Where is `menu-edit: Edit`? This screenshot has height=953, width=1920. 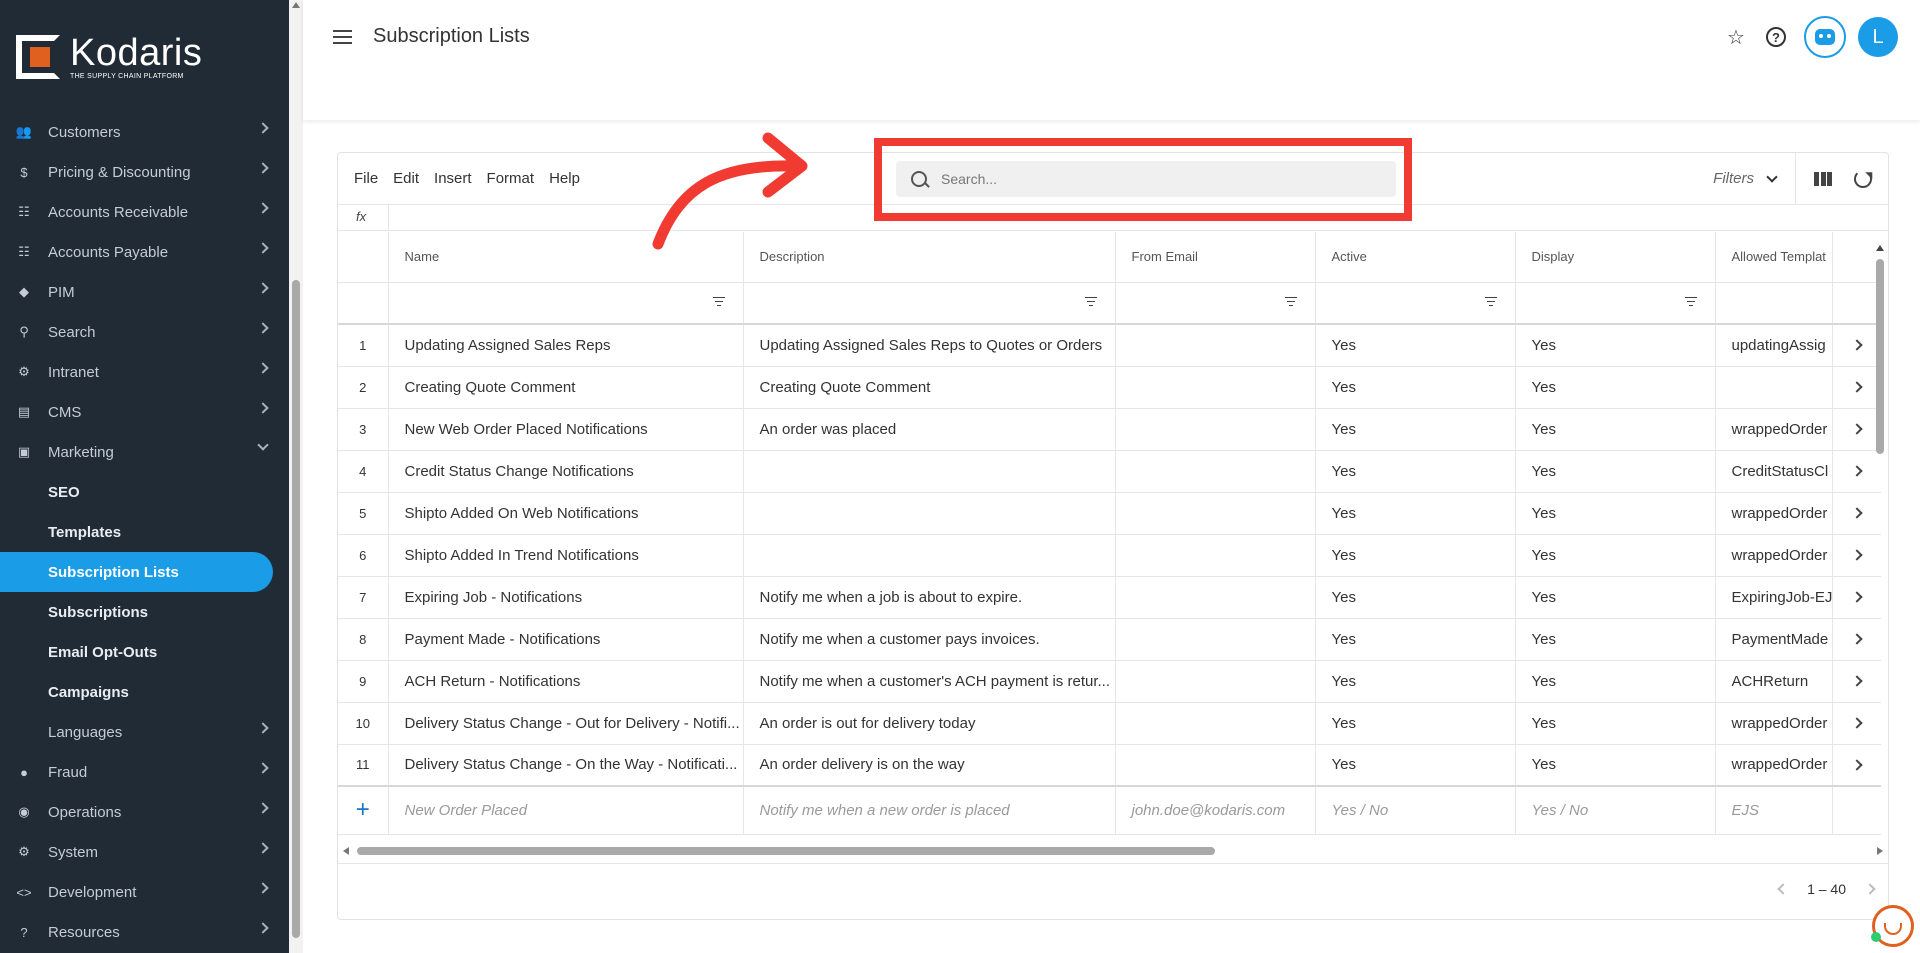
menu-edit: Edit is located at coordinates (406, 178).